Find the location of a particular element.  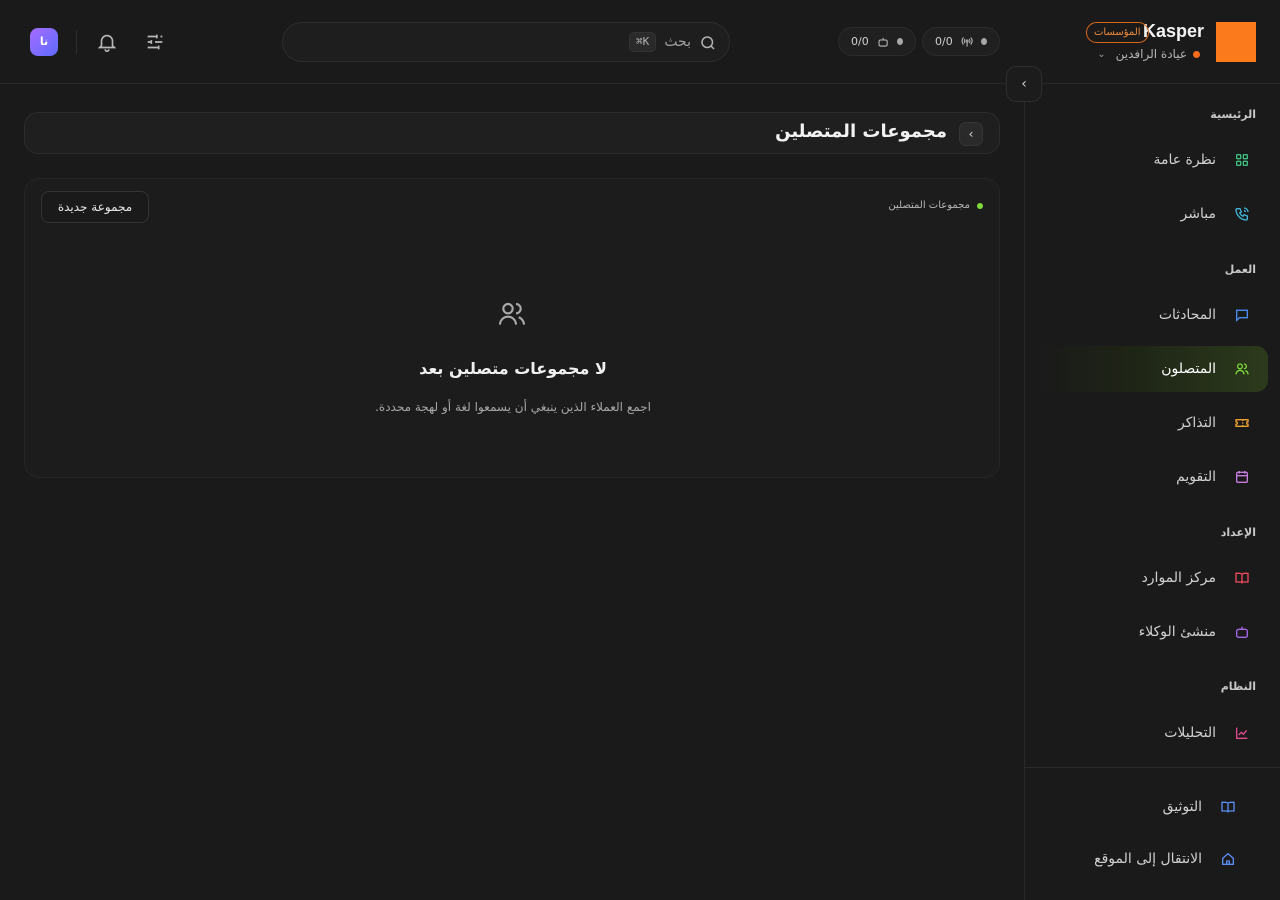

broadcast-icon is located at coordinates (967, 41).